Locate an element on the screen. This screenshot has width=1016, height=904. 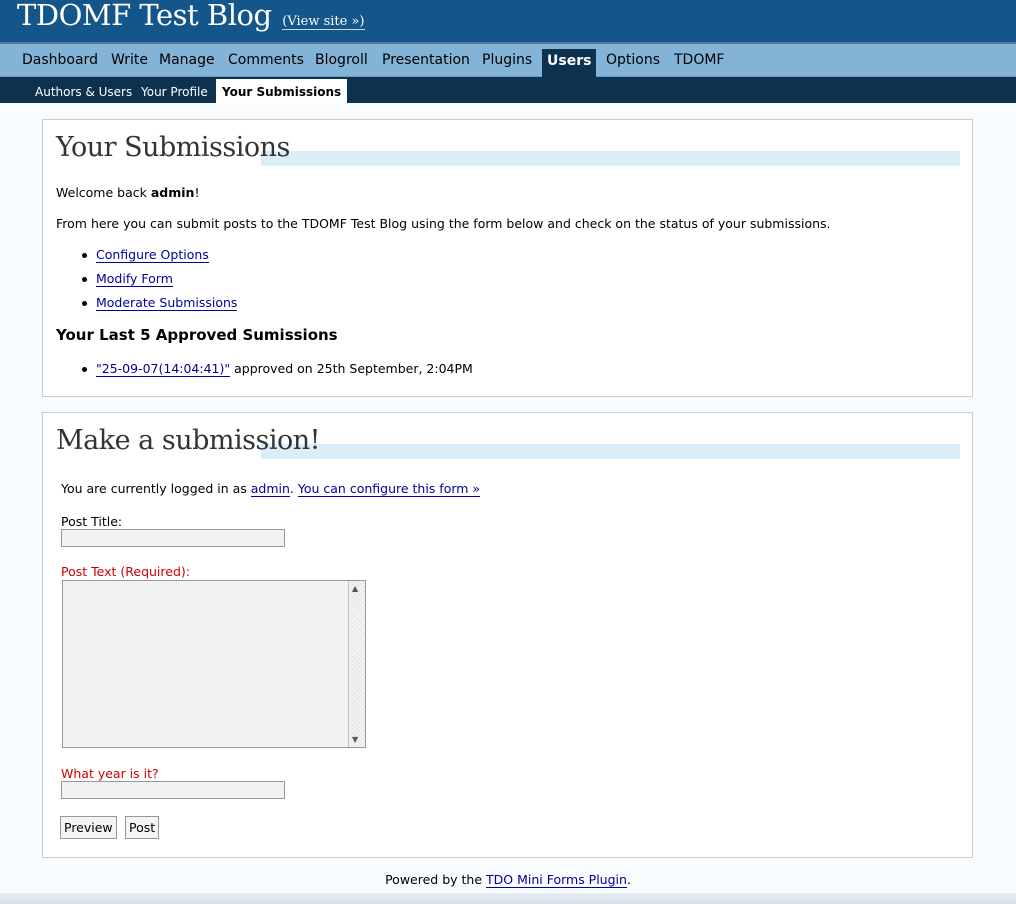
menu-item-plugins: Plugins is located at coordinates (507, 62).